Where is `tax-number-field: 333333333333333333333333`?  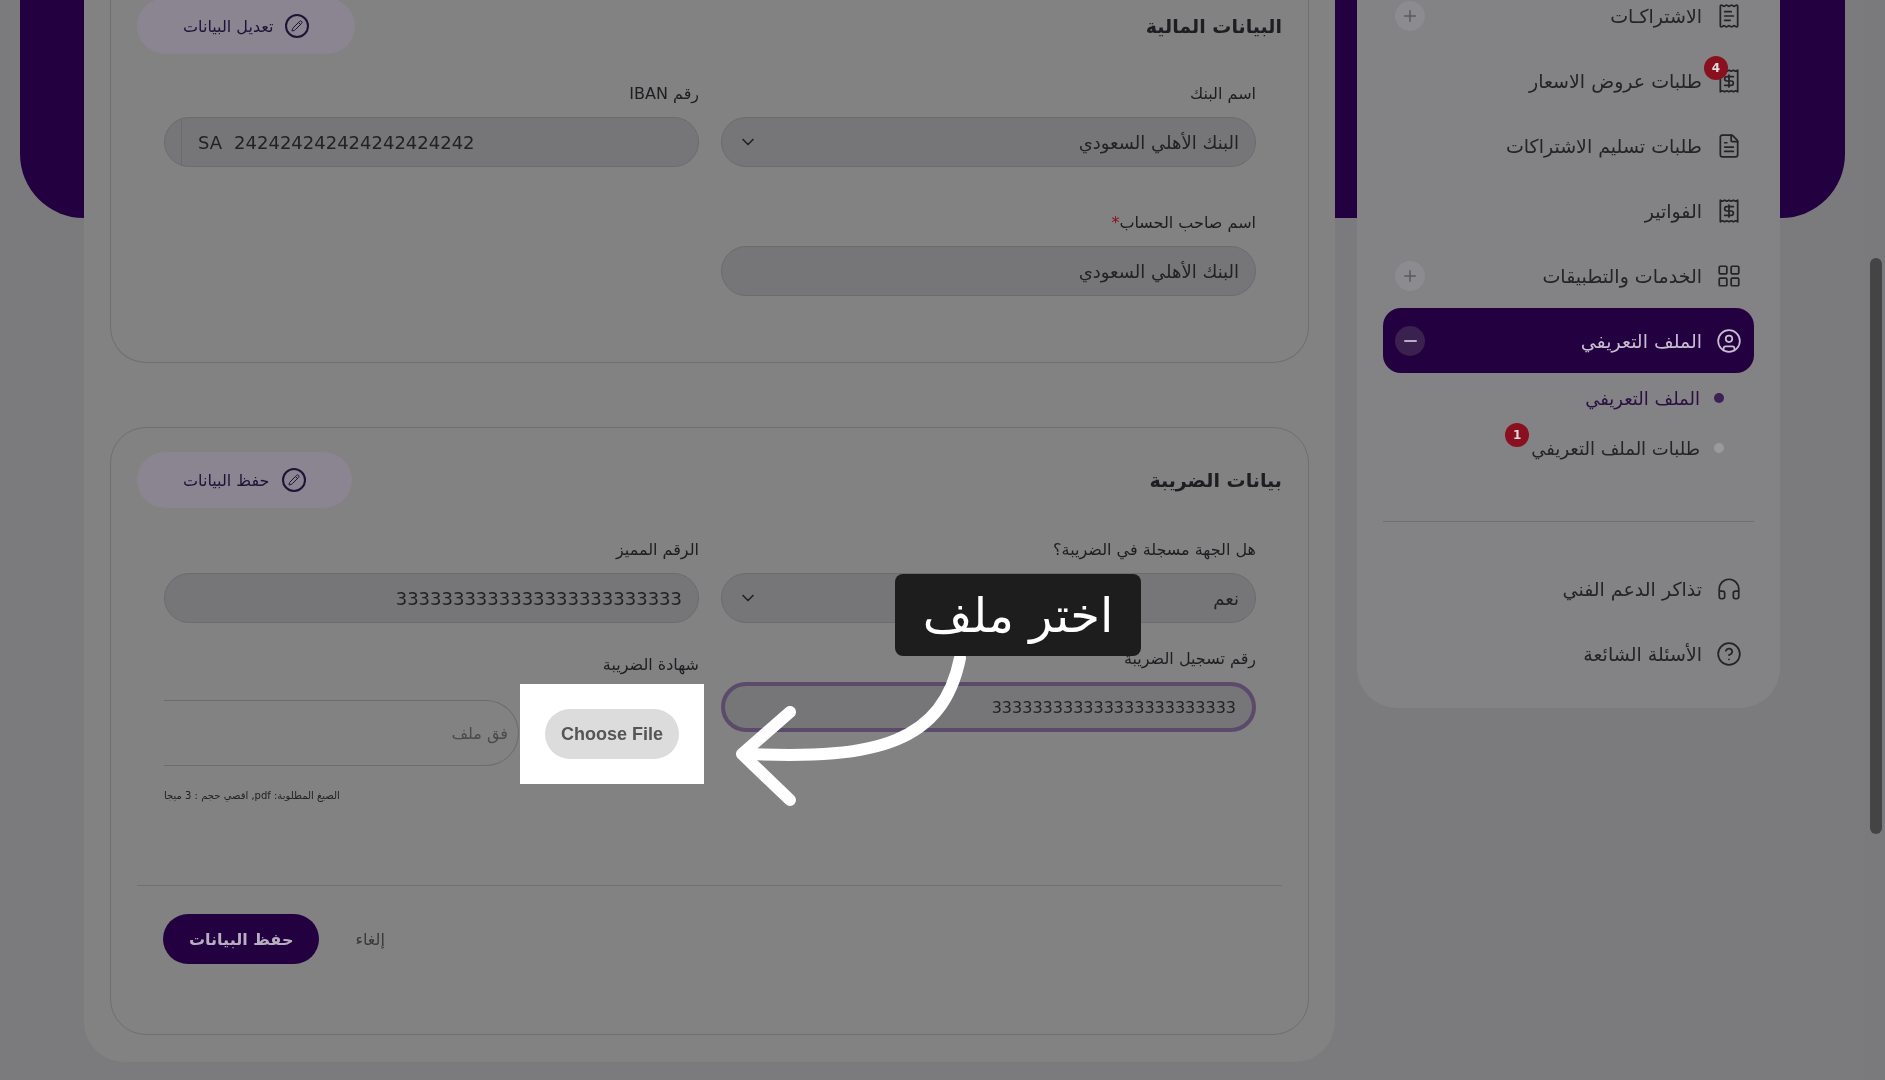 tax-number-field: 333333333333333333333333 is located at coordinates (988, 707).